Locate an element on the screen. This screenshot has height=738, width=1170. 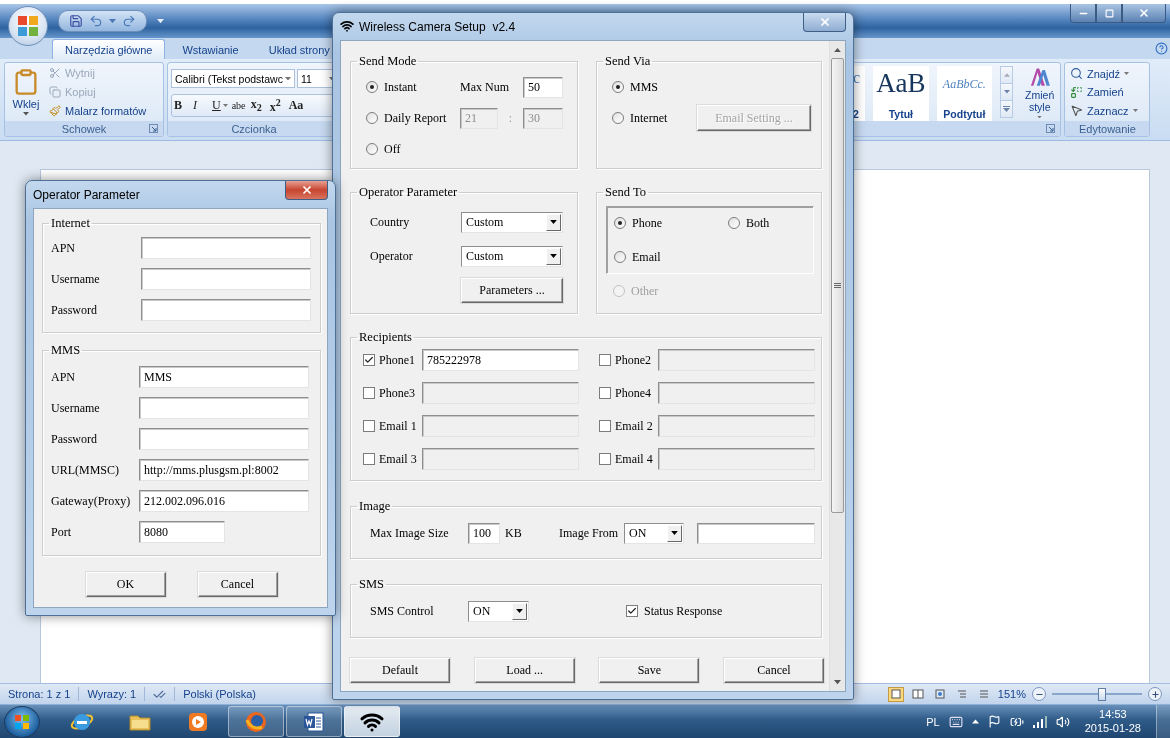
dialog-button: OK is located at coordinates (125, 584).